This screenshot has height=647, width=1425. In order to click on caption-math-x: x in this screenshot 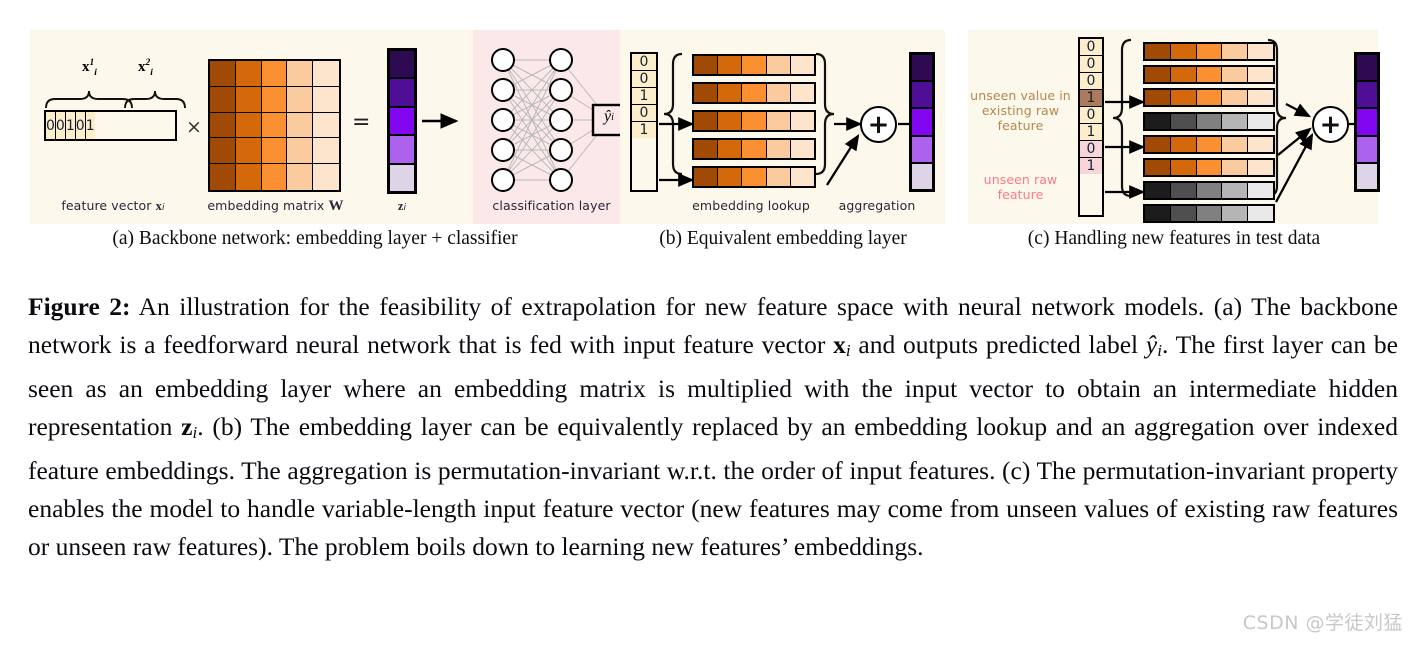, I will do `click(839, 344)`.